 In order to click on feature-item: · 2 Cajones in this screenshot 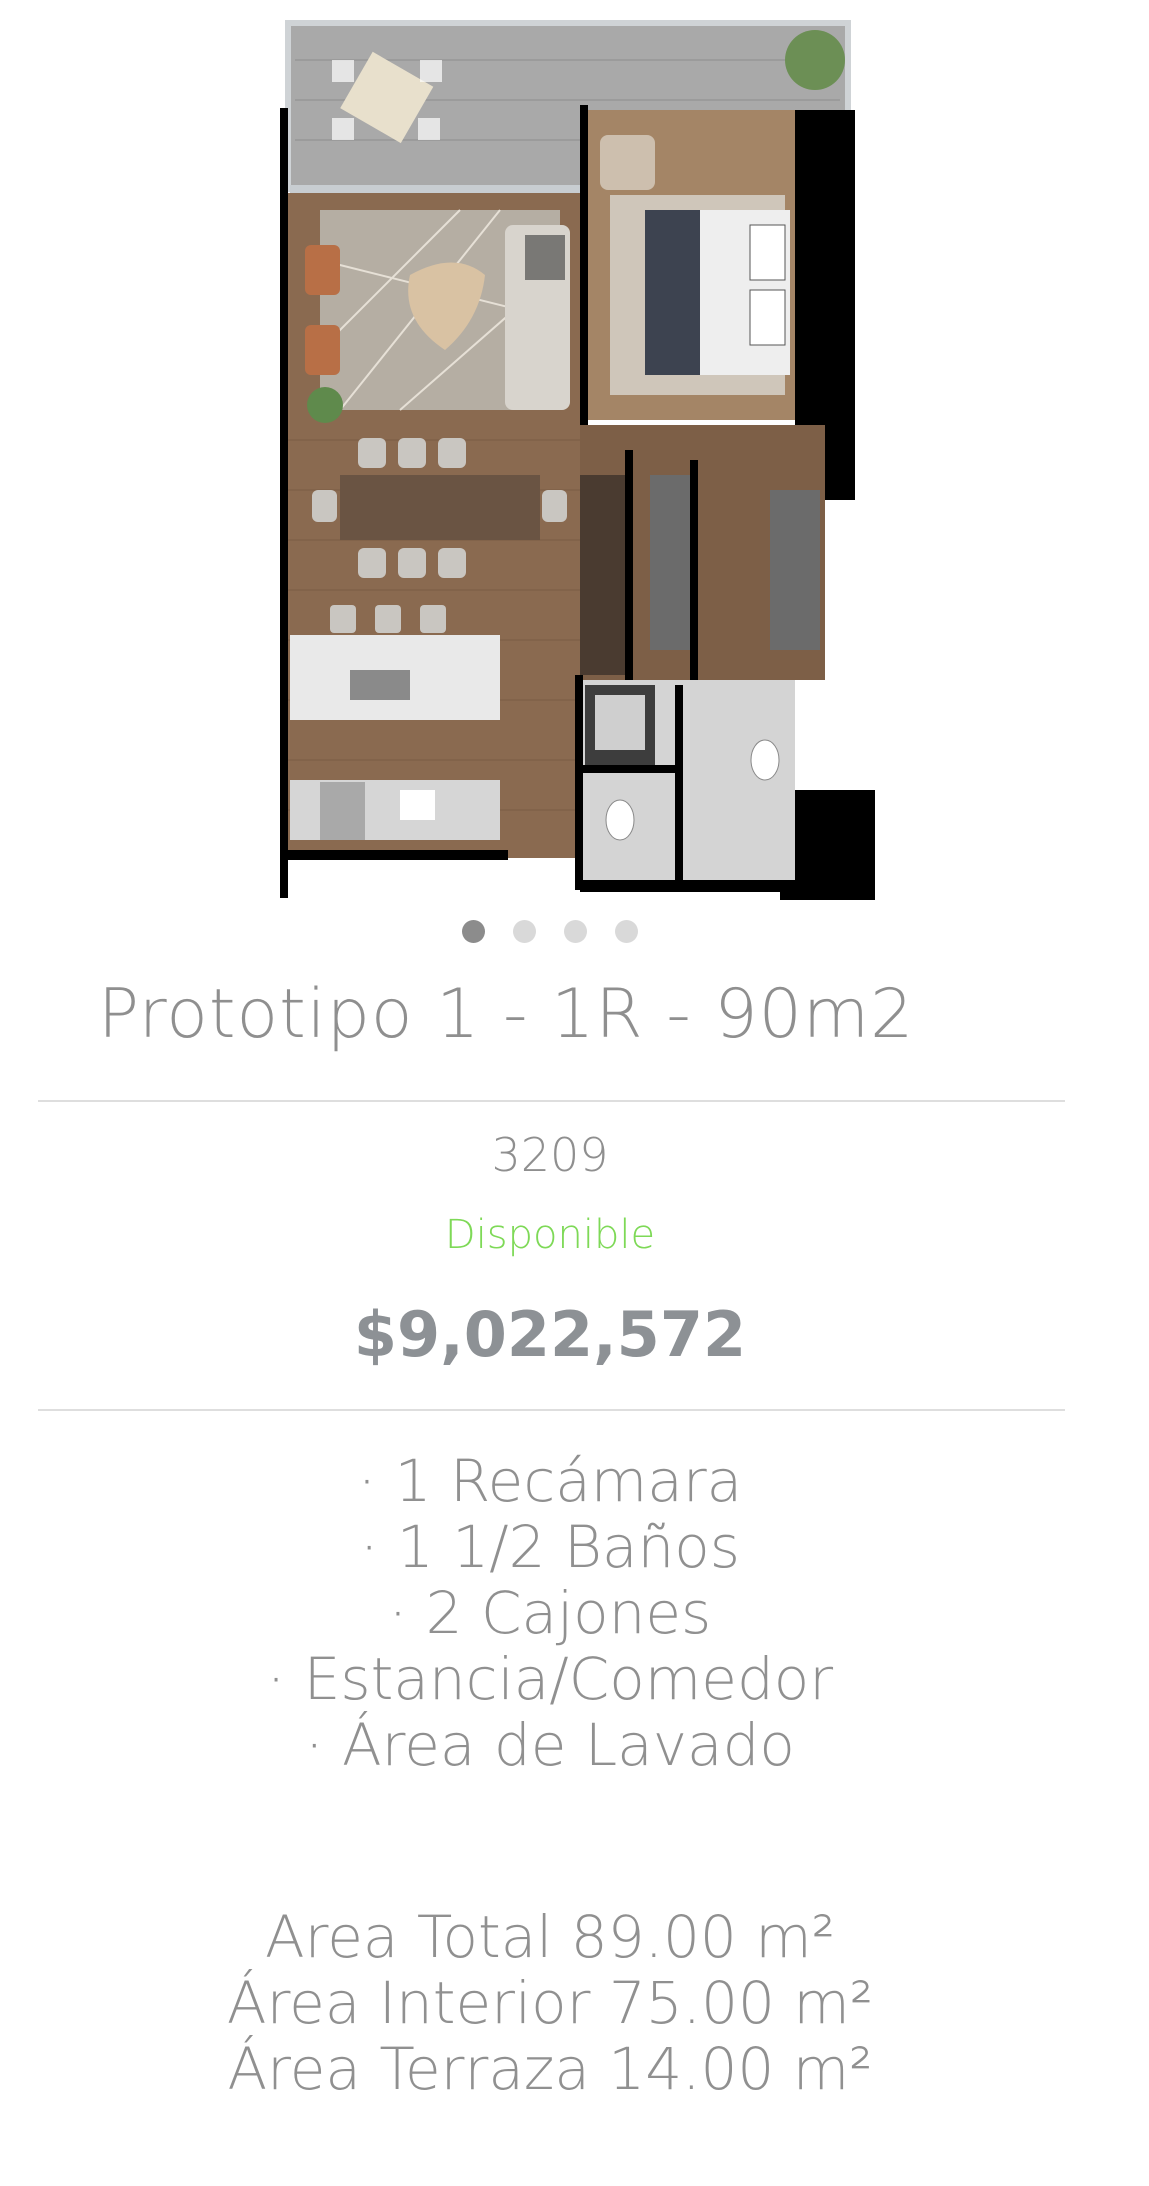, I will do `click(550, 1613)`.